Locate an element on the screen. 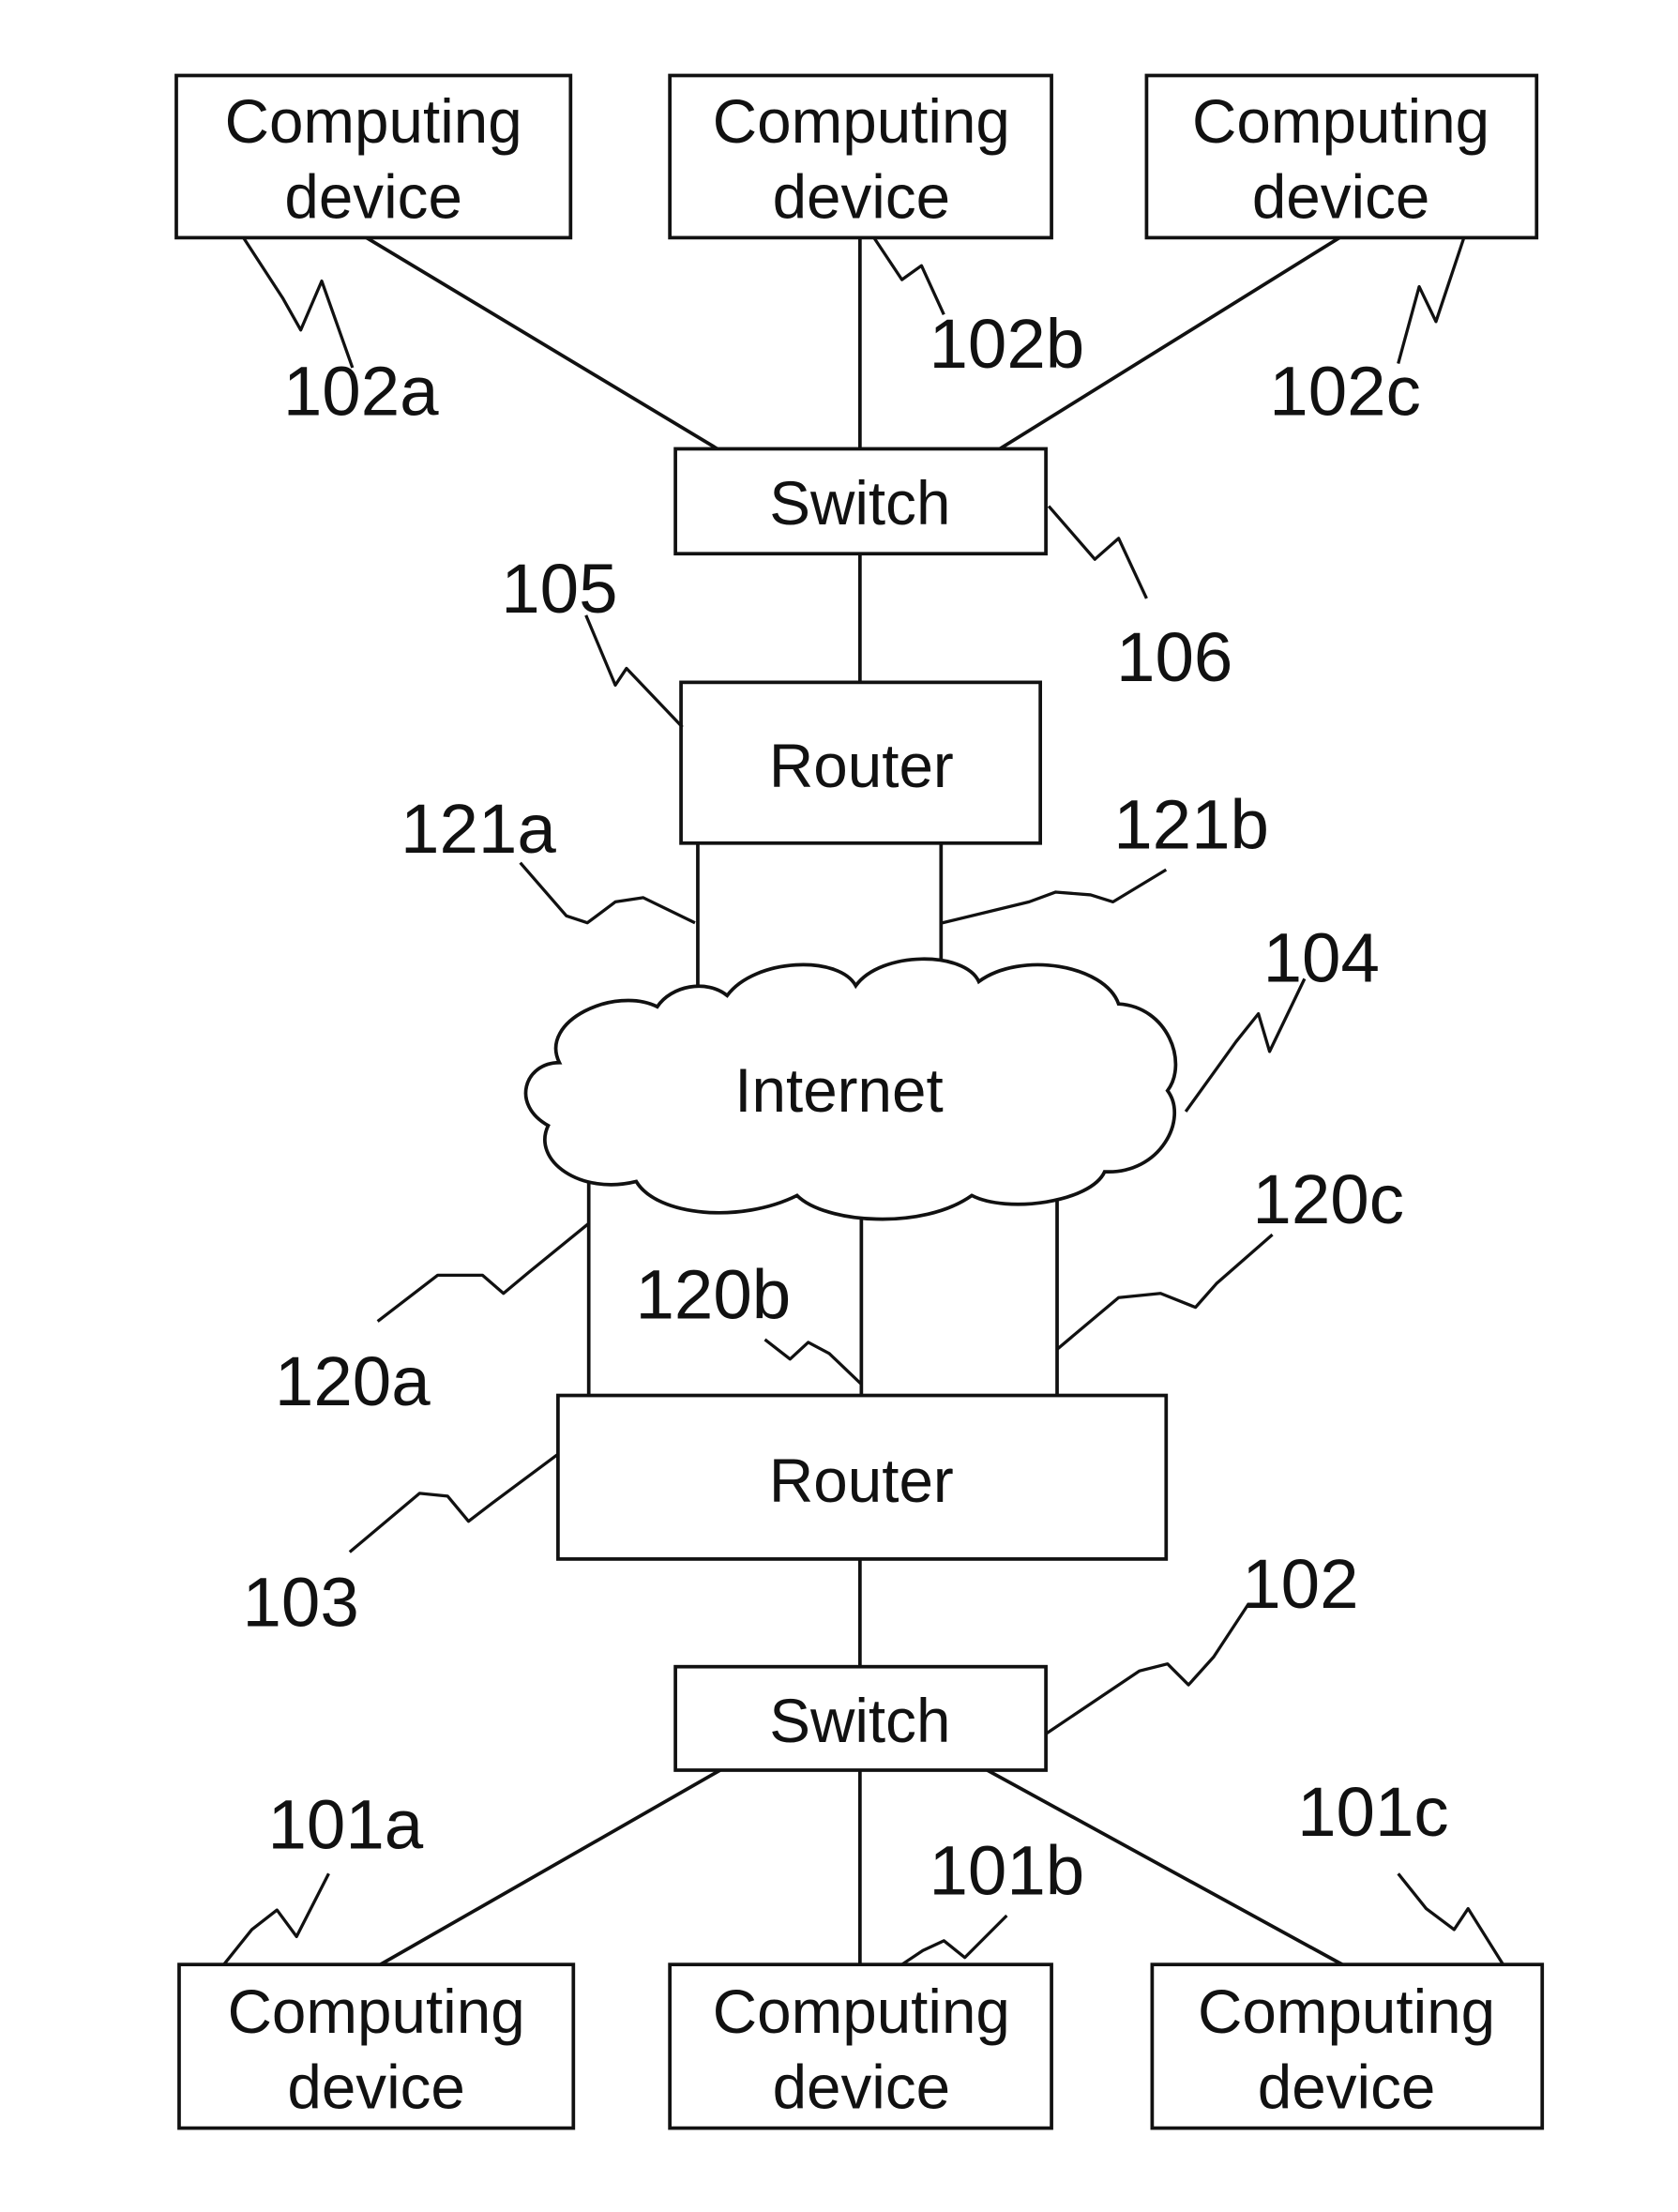 The width and height of the screenshot is (1678, 2212). computing-device-101a: Computing device is located at coordinates (376, 2046).